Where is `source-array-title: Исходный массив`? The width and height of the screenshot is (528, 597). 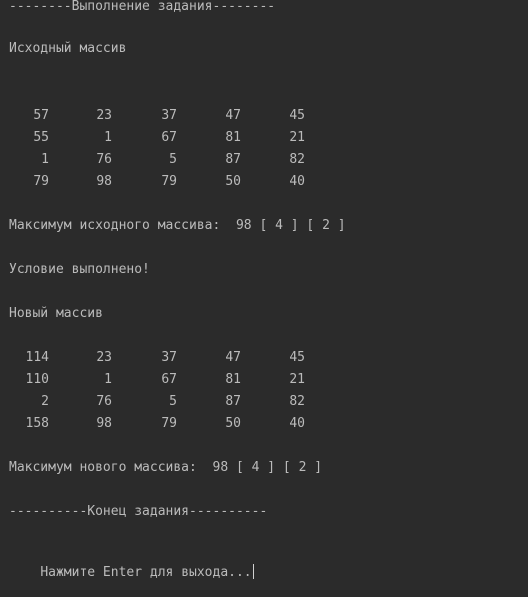
source-array-title: Исходный массив is located at coordinates (68, 48).